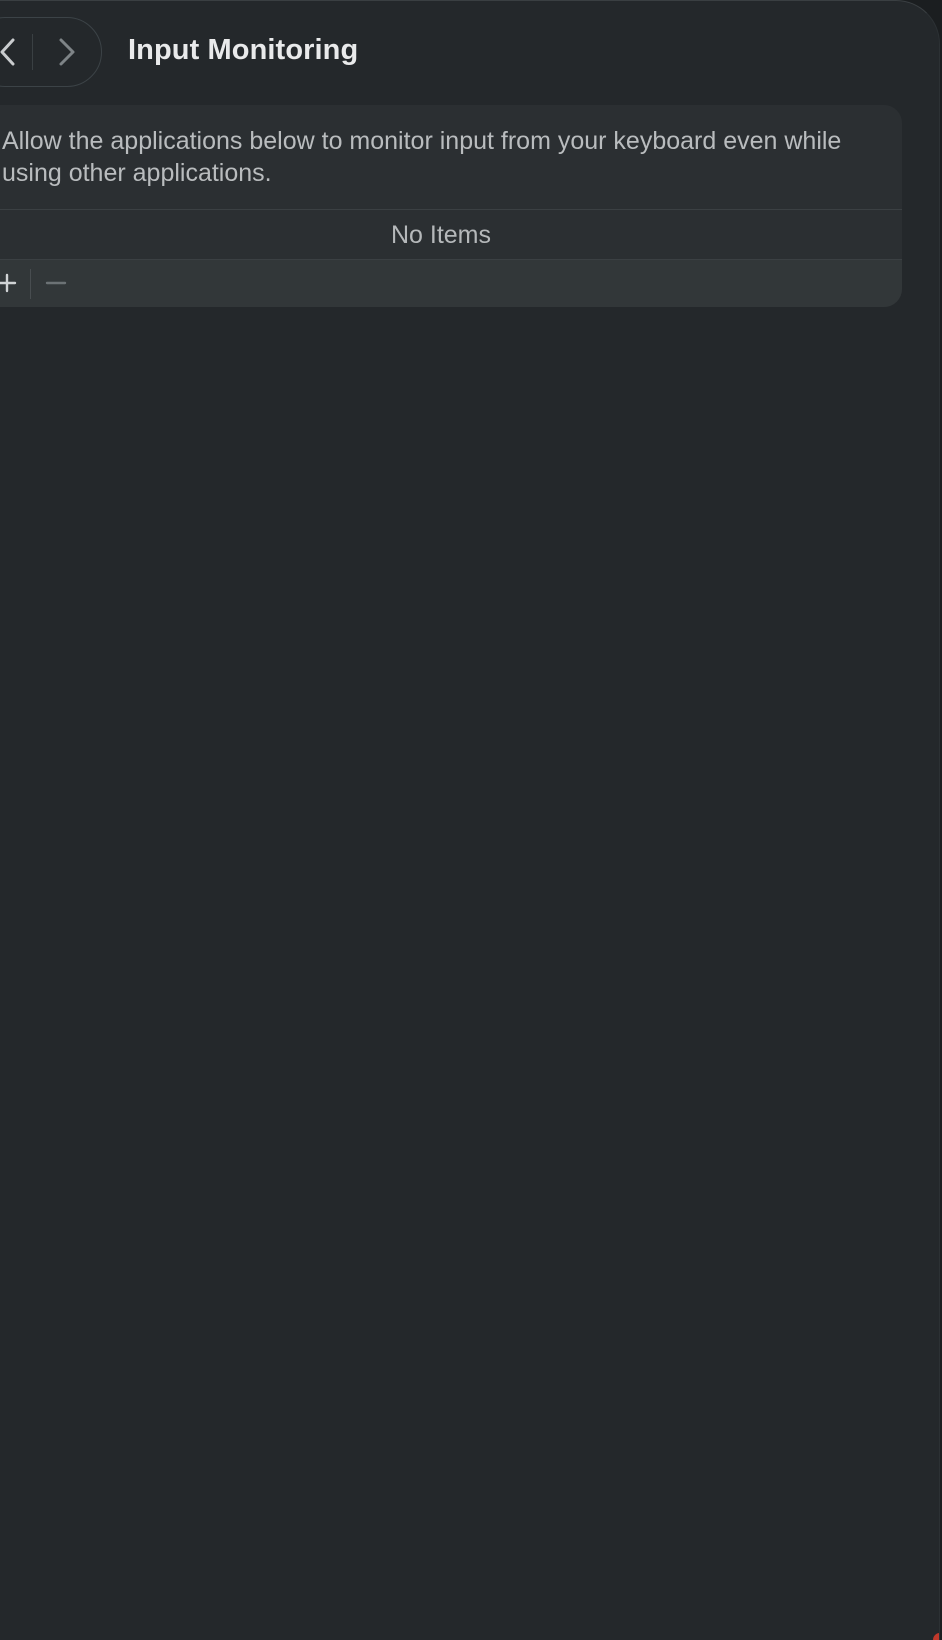 The height and width of the screenshot is (1640, 942). Describe the element at coordinates (935, 1636) in the screenshot. I see `window-corner-icon` at that location.